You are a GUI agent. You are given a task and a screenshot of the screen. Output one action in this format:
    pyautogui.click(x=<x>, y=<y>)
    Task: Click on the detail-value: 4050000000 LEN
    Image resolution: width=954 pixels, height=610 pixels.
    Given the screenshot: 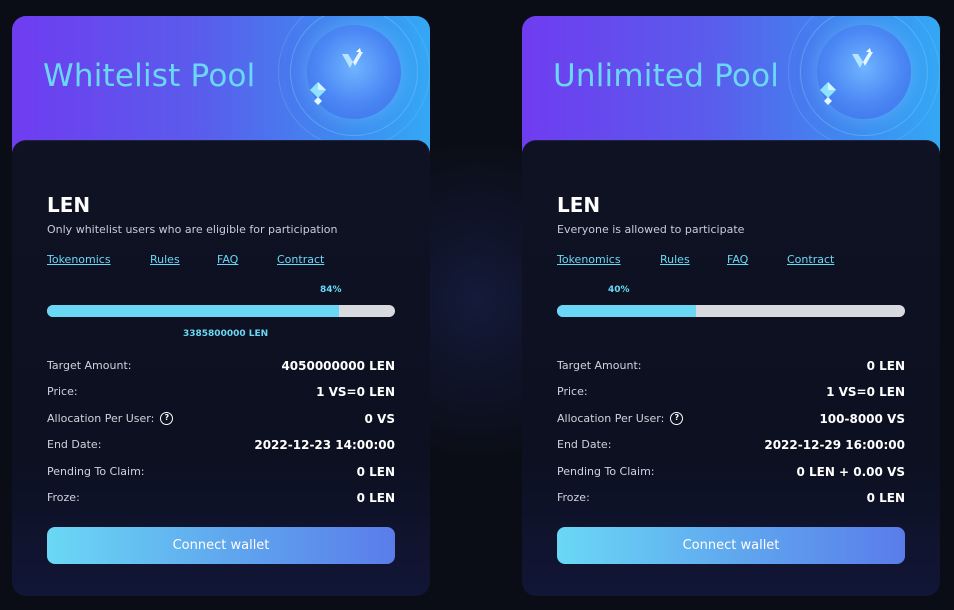 What is the action you would take?
    pyautogui.click(x=338, y=366)
    